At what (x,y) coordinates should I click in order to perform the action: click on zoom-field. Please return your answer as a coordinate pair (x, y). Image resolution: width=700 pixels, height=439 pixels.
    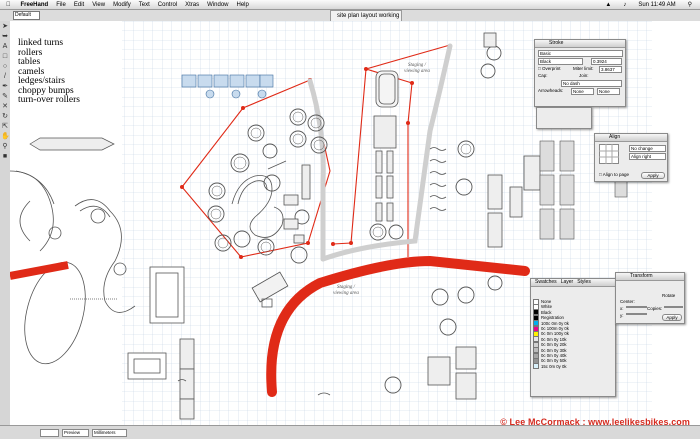
    Looking at the image, I should click on (49, 433).